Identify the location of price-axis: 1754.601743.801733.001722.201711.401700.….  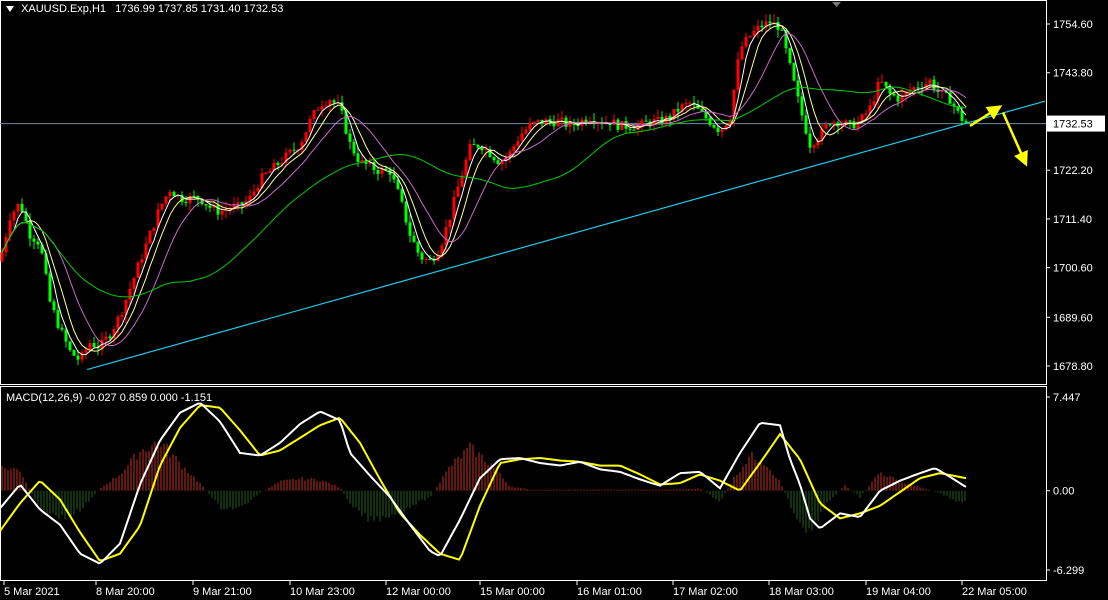
(1075, 196).